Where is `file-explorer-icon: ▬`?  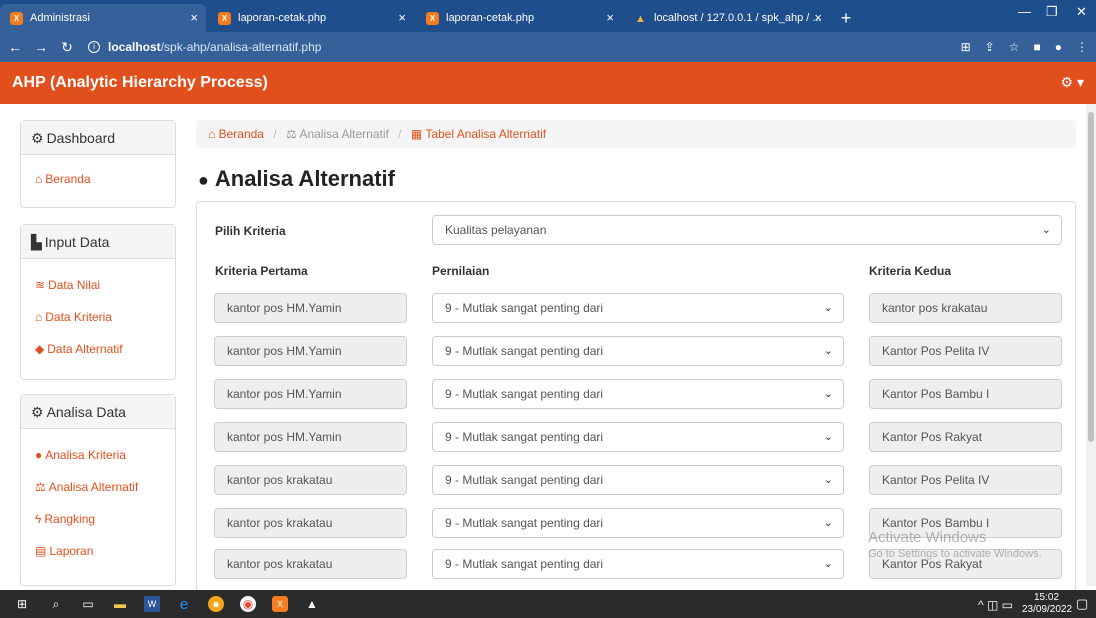 file-explorer-icon: ▬ is located at coordinates (120, 604).